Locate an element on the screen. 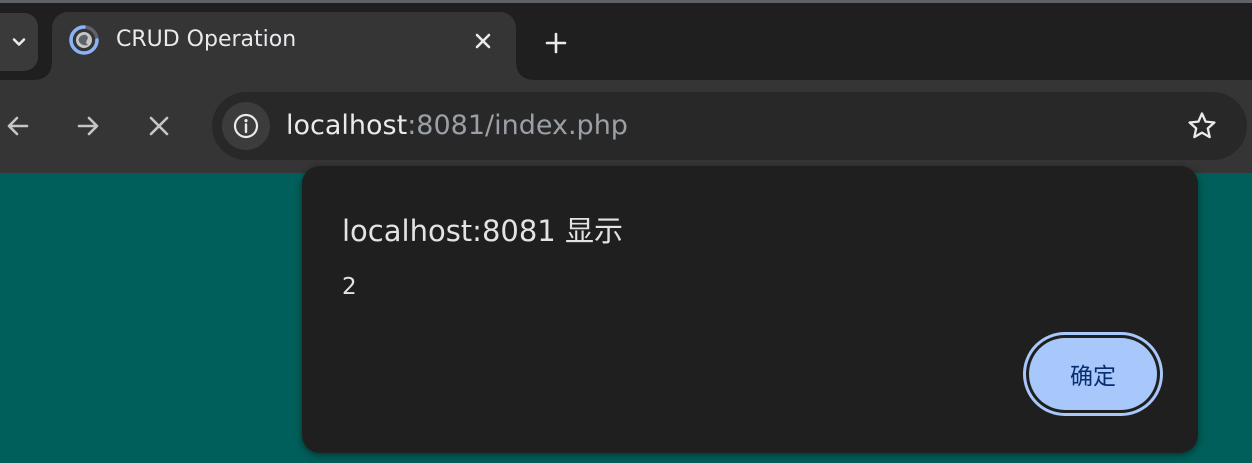 The image size is (1252, 463). loading-spinner-icon is located at coordinates (84, 40).